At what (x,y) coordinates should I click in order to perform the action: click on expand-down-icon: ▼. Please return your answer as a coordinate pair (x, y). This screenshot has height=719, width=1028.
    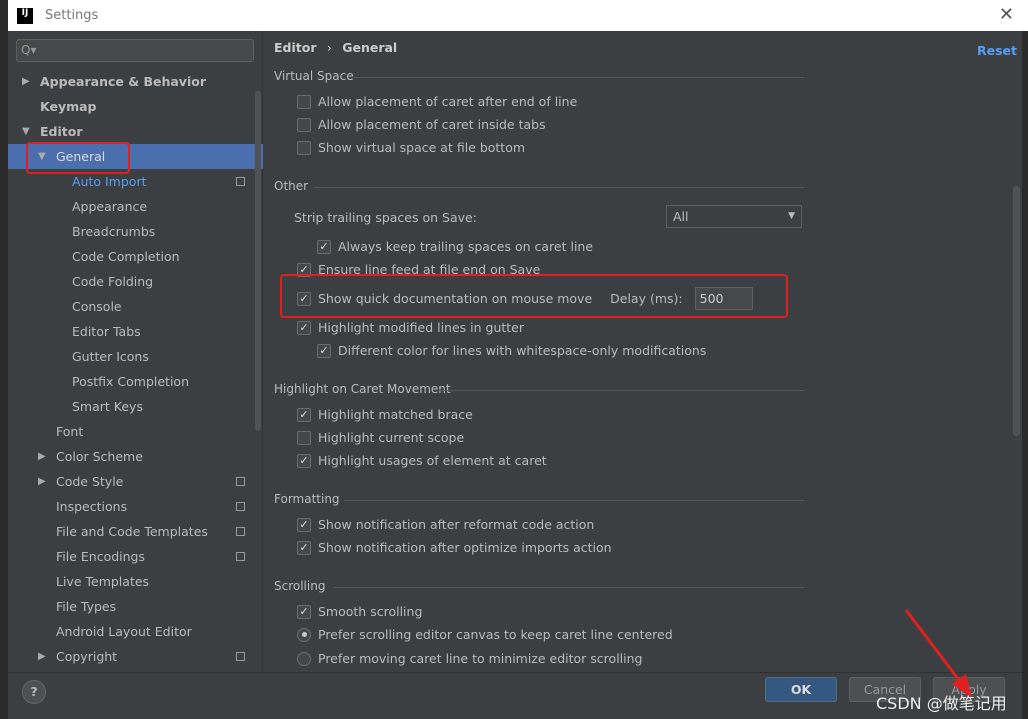
    Looking at the image, I should click on (26, 131).